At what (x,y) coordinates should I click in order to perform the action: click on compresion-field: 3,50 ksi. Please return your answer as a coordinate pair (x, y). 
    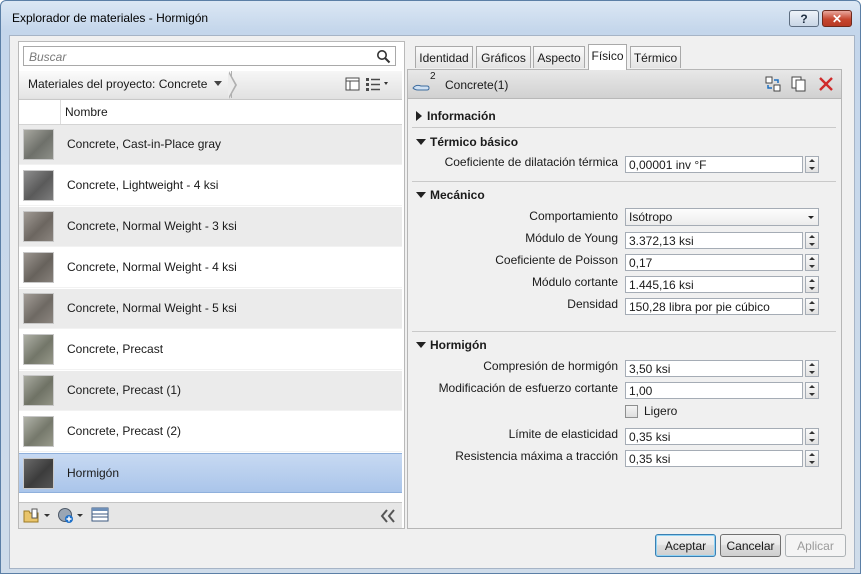
    Looking at the image, I should click on (714, 368).